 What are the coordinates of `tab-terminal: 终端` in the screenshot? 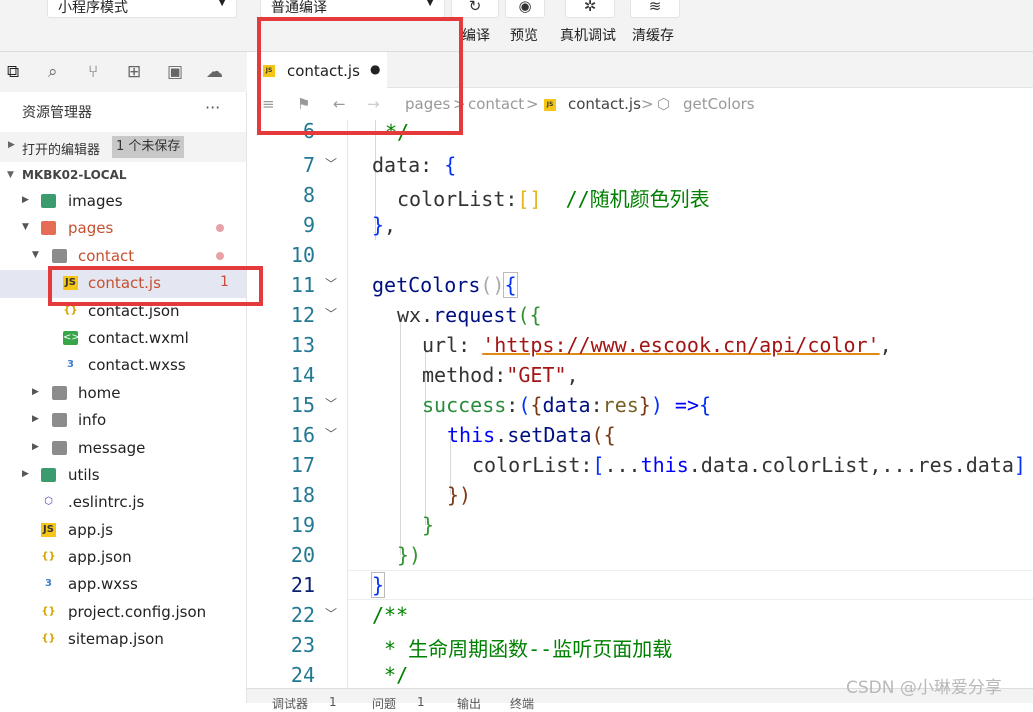 It's located at (522, 703).